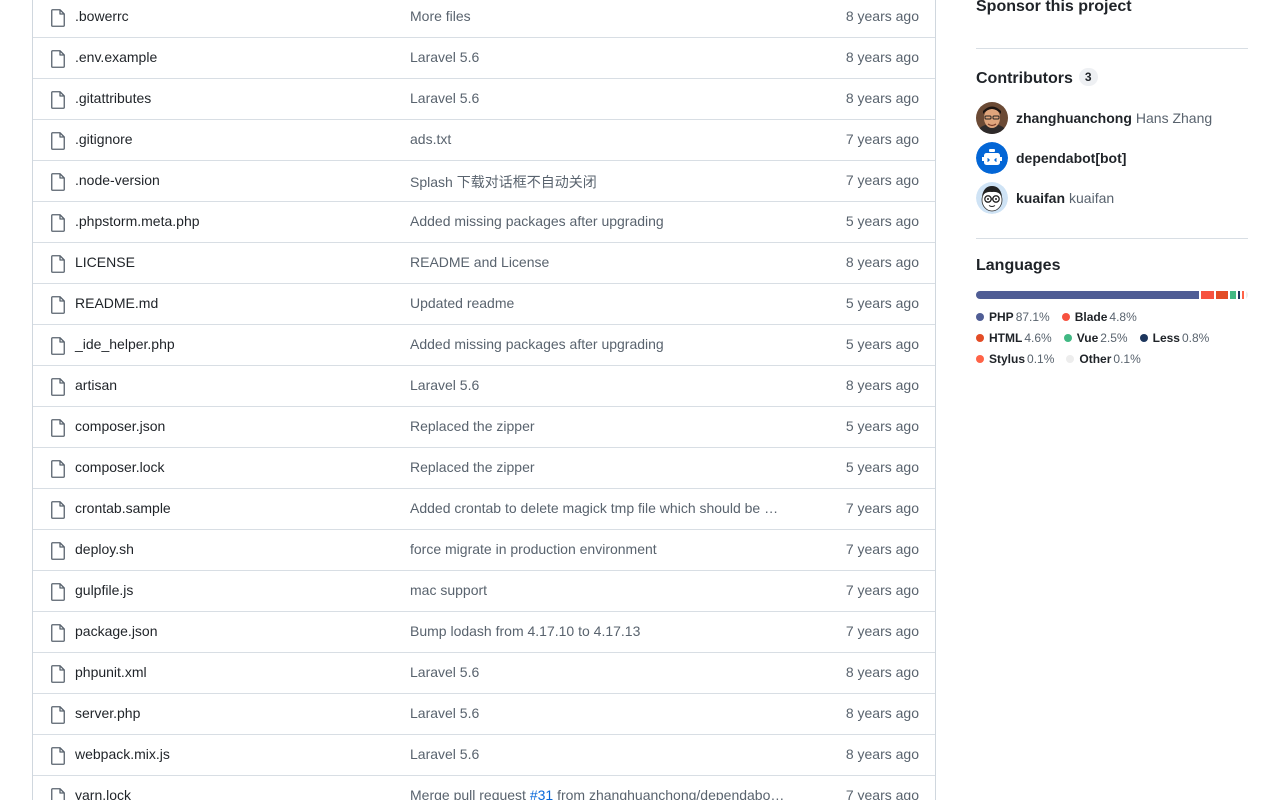 This screenshot has width=1280, height=800. I want to click on cartoon-glasses-avatar-icon, so click(992, 198).